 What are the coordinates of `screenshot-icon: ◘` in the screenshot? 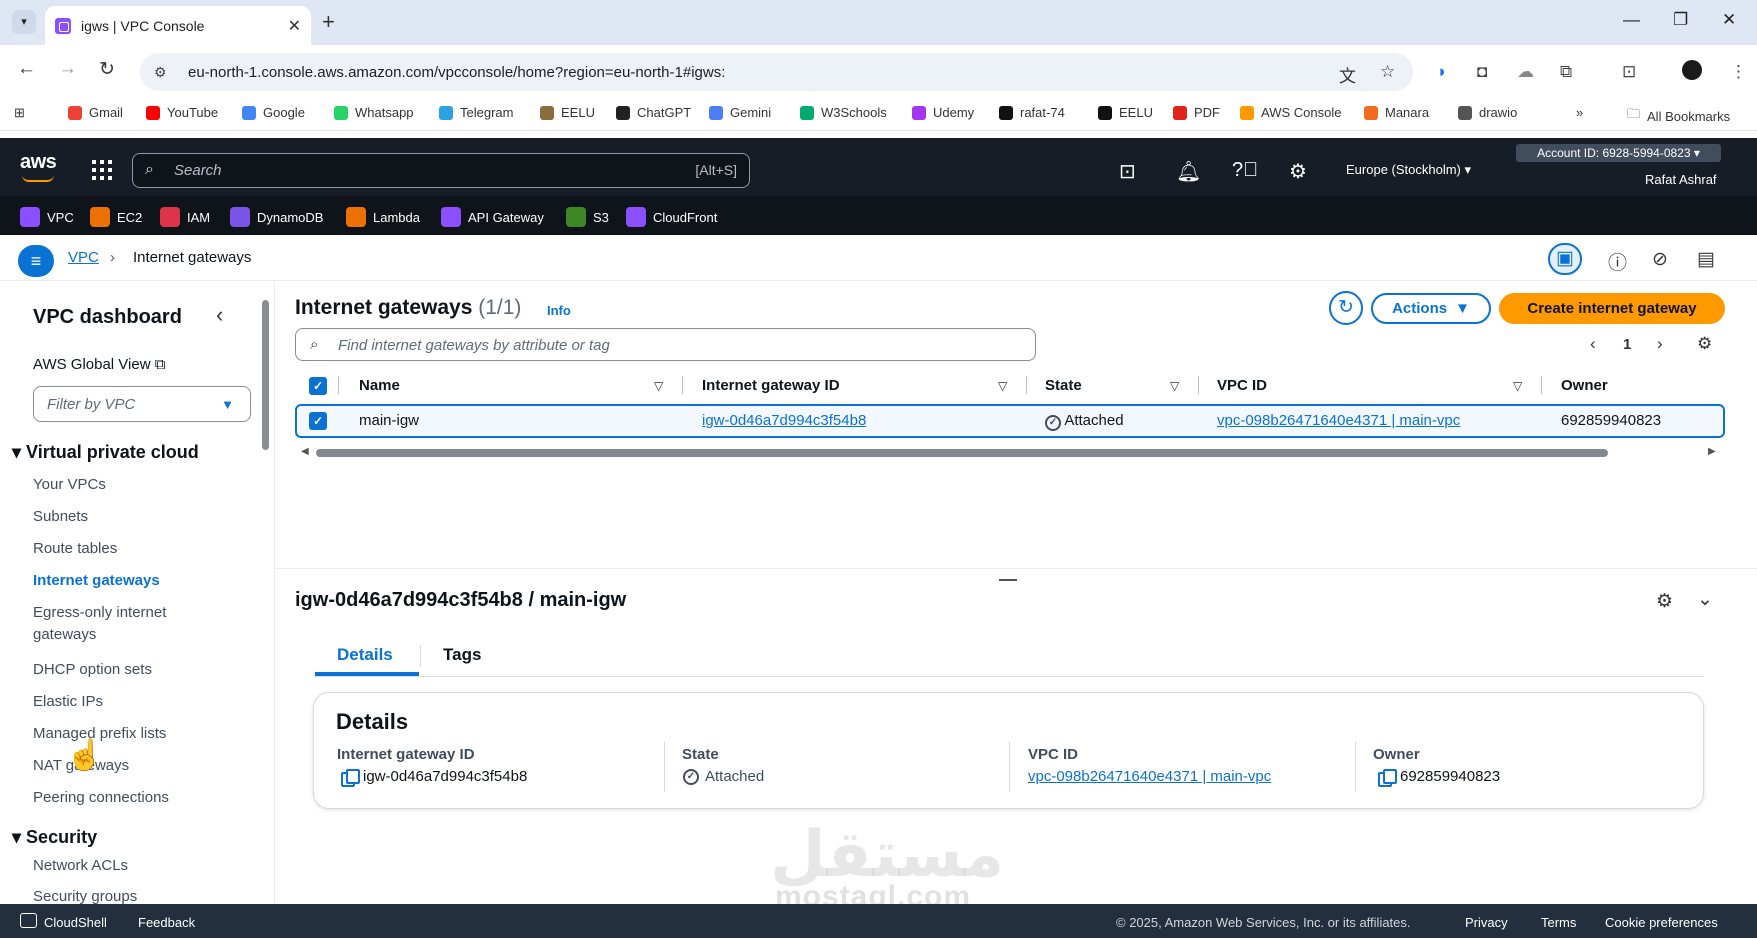 It's located at (1482, 72).